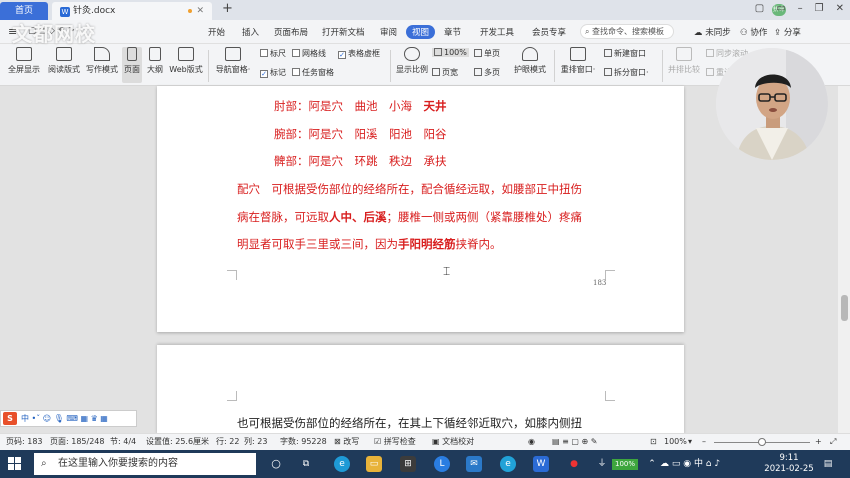 This screenshot has width=850, height=478. I want to click on table-gridlines-checkbox: ✓ 表格虚框, so click(359, 53).